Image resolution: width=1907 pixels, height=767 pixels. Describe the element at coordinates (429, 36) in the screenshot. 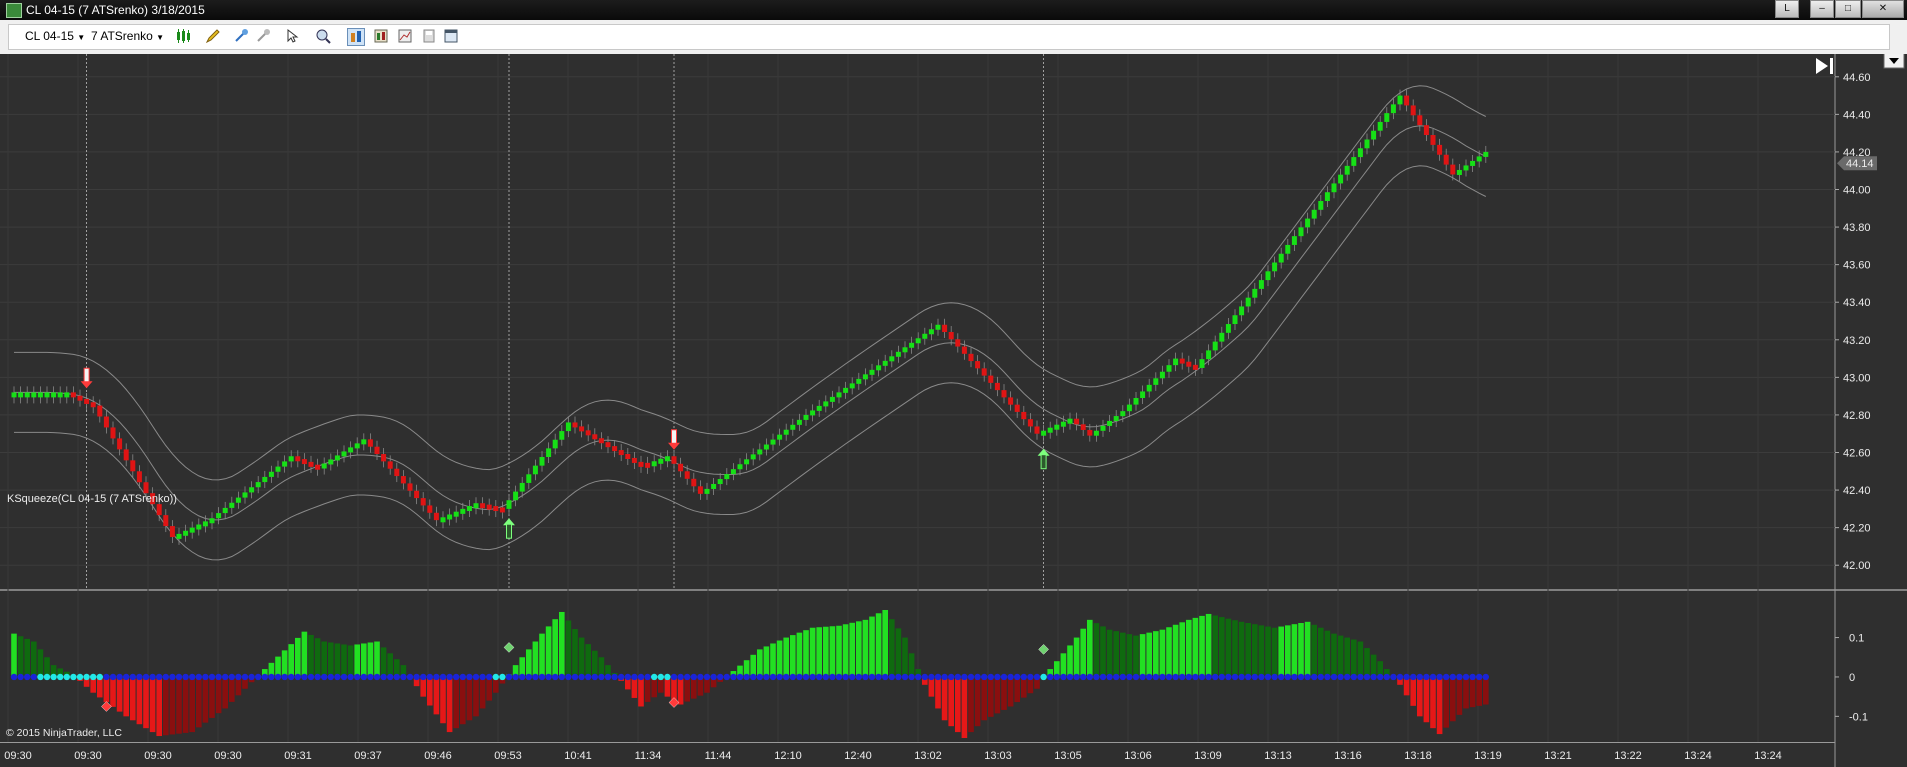

I see `save-icon` at that location.